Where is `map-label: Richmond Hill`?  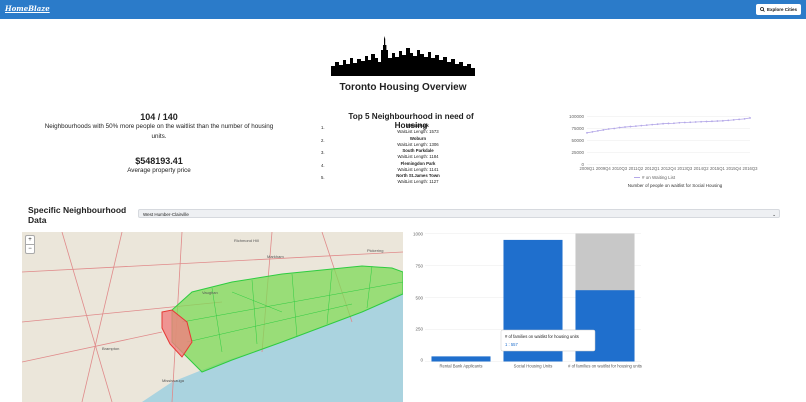
map-label: Richmond Hill is located at coordinates (246, 240).